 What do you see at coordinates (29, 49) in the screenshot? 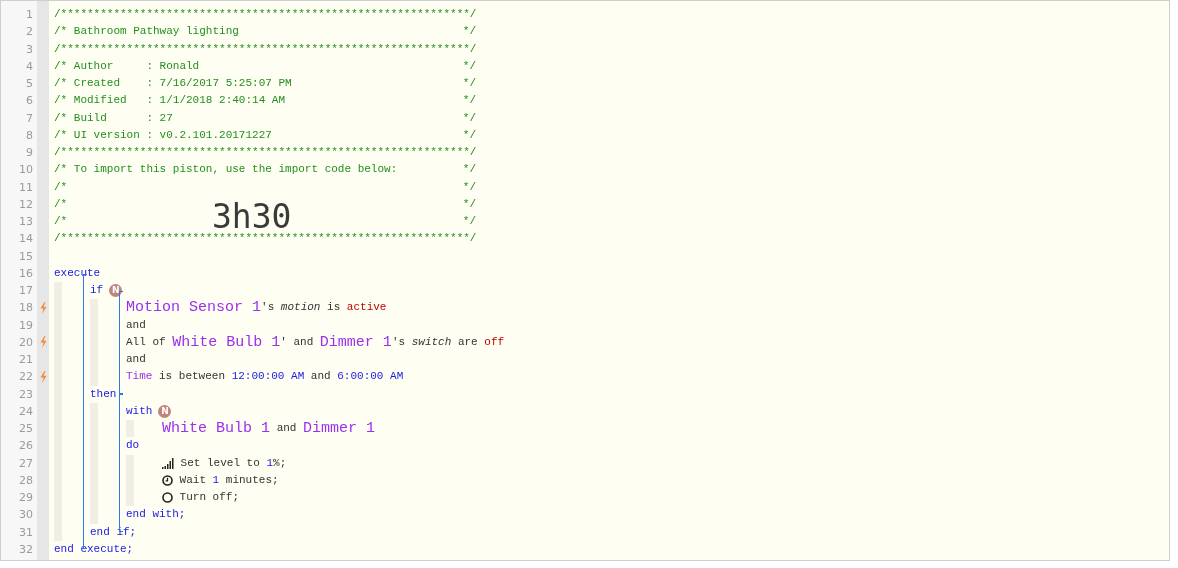
I see `line-number: 3` at bounding box center [29, 49].